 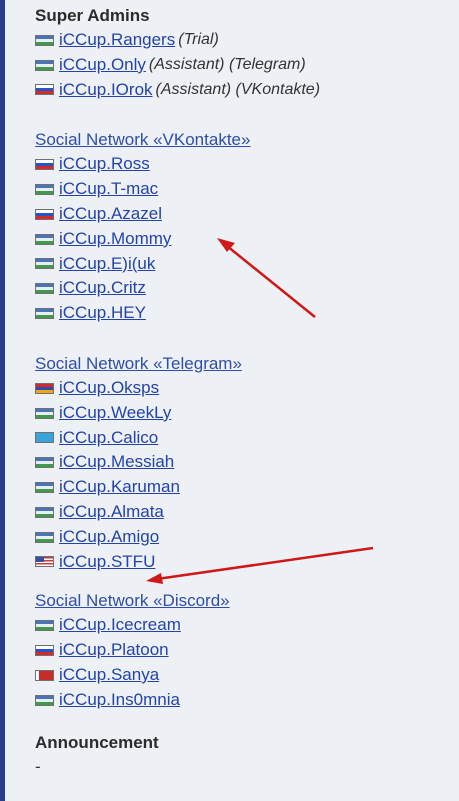 I want to click on member-link: iCCup.Mommy, so click(x=115, y=239).